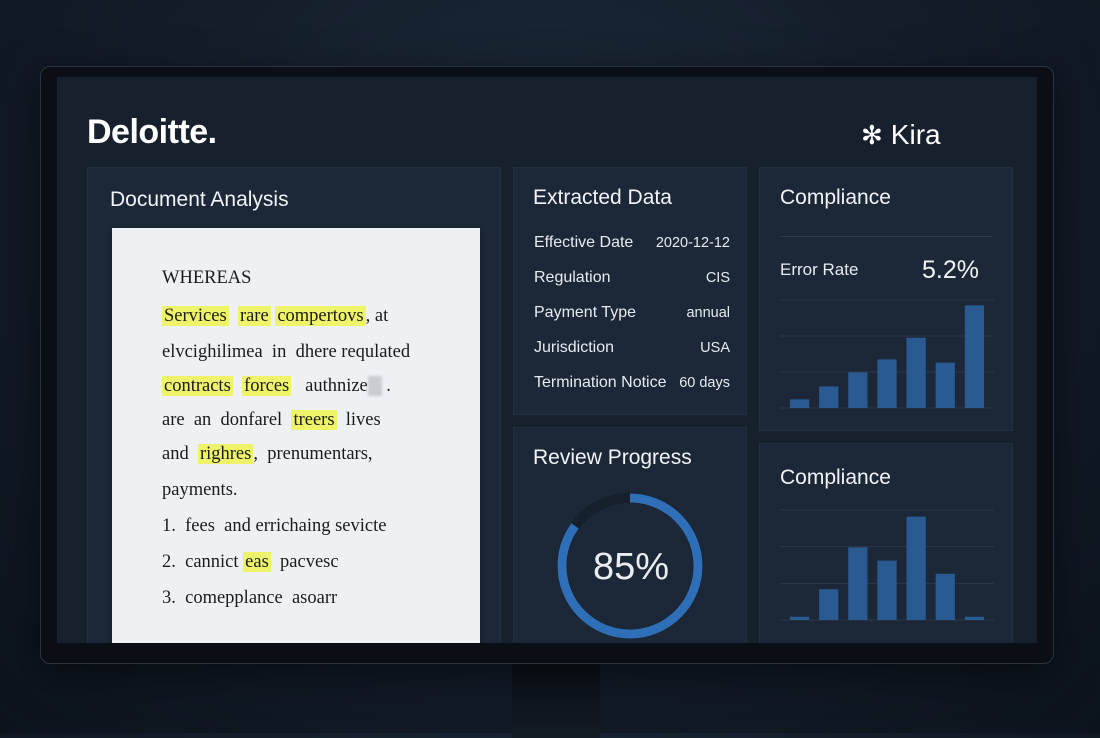 This screenshot has height=738, width=1100. What do you see at coordinates (886, 236) in the screenshot?
I see `compliance-top-divider` at bounding box center [886, 236].